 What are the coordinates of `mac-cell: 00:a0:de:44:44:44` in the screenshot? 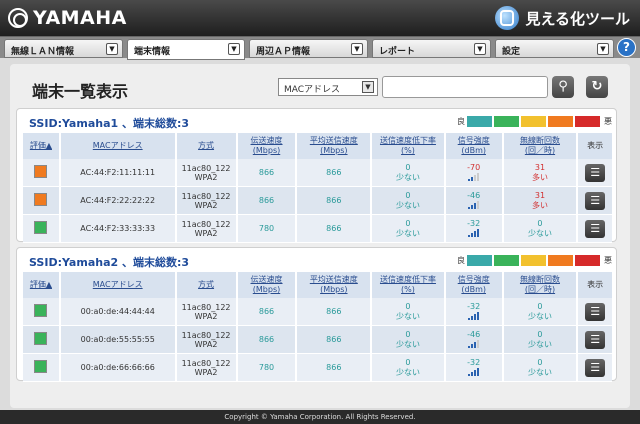 It's located at (118, 312).